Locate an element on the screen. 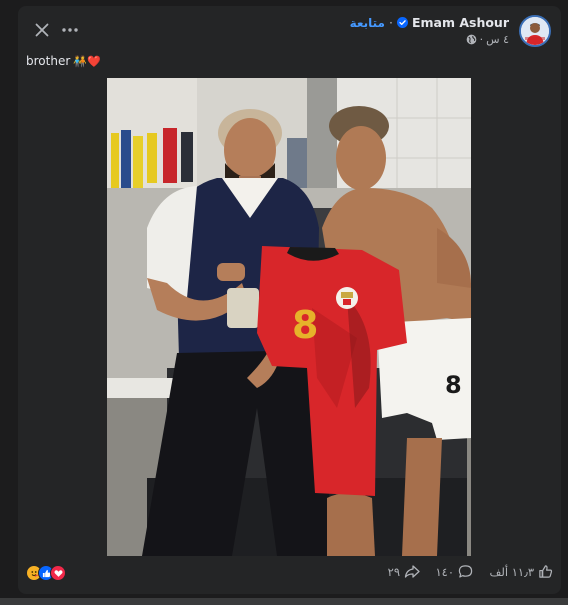 The width and height of the screenshot is (568, 605). close-button is located at coordinates (42, 30).